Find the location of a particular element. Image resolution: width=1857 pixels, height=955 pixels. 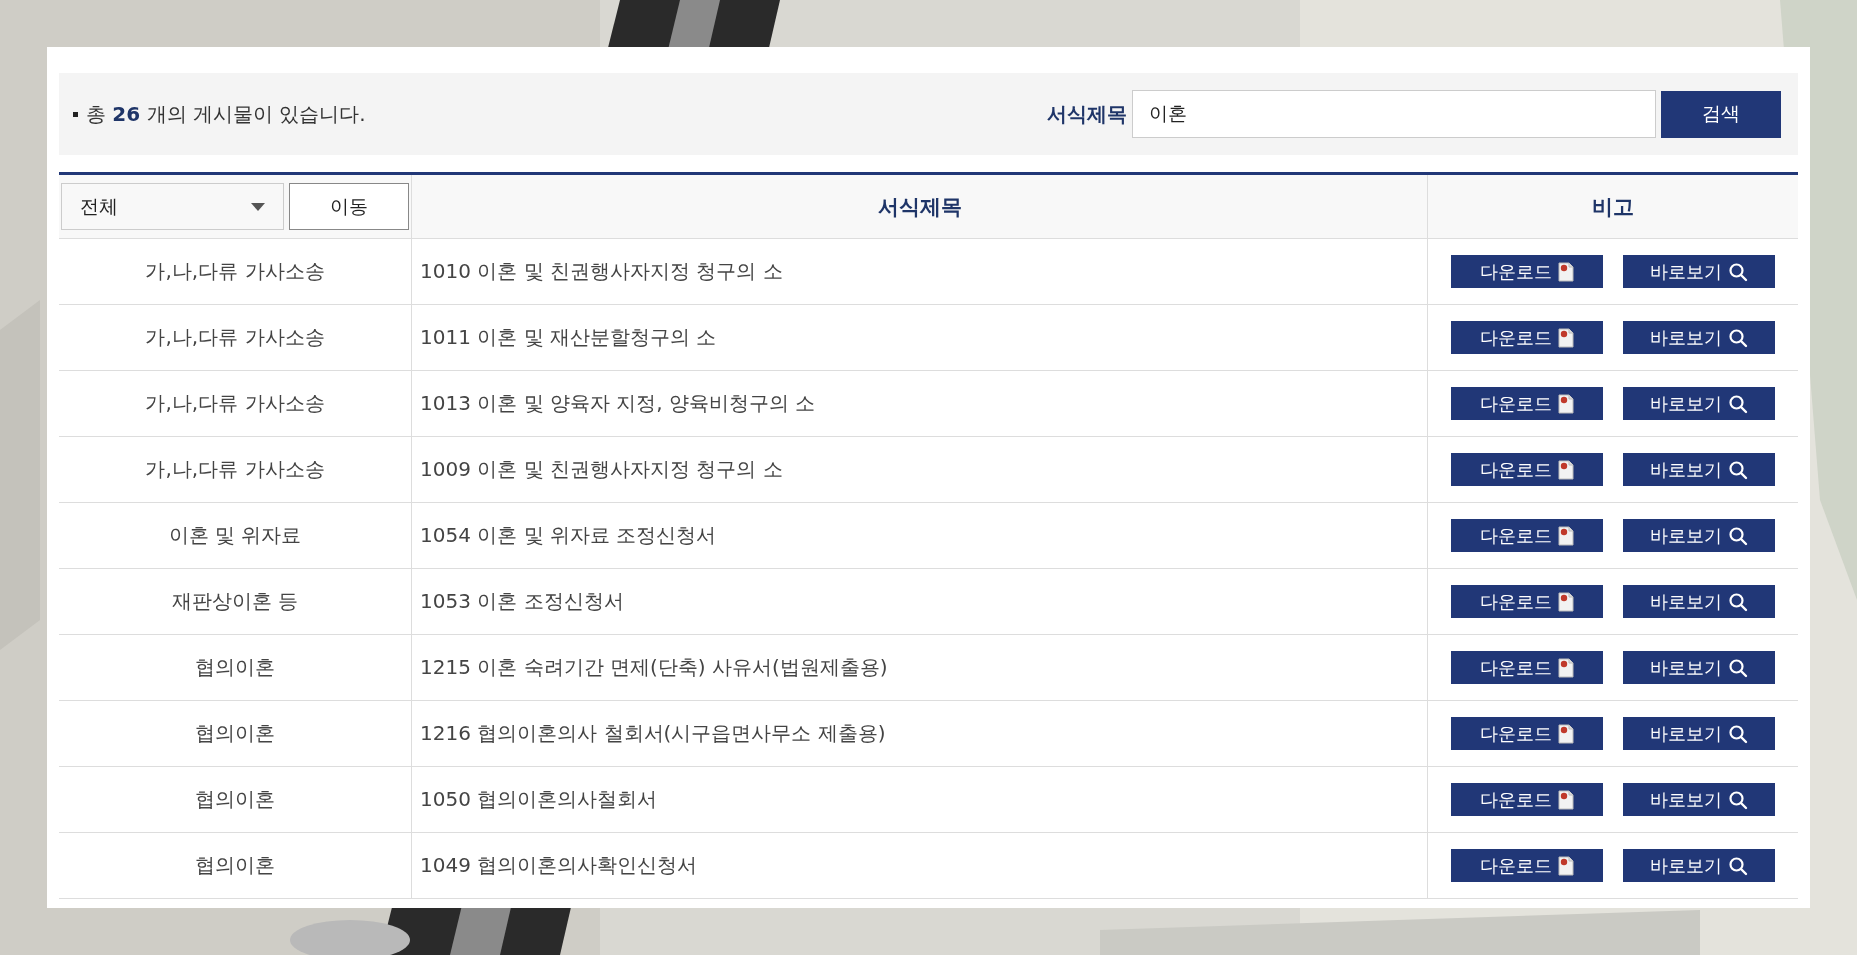

form-title: 1216 협의이혼의사 철회서(시구읍면사무소 제출용) is located at coordinates (653, 733).